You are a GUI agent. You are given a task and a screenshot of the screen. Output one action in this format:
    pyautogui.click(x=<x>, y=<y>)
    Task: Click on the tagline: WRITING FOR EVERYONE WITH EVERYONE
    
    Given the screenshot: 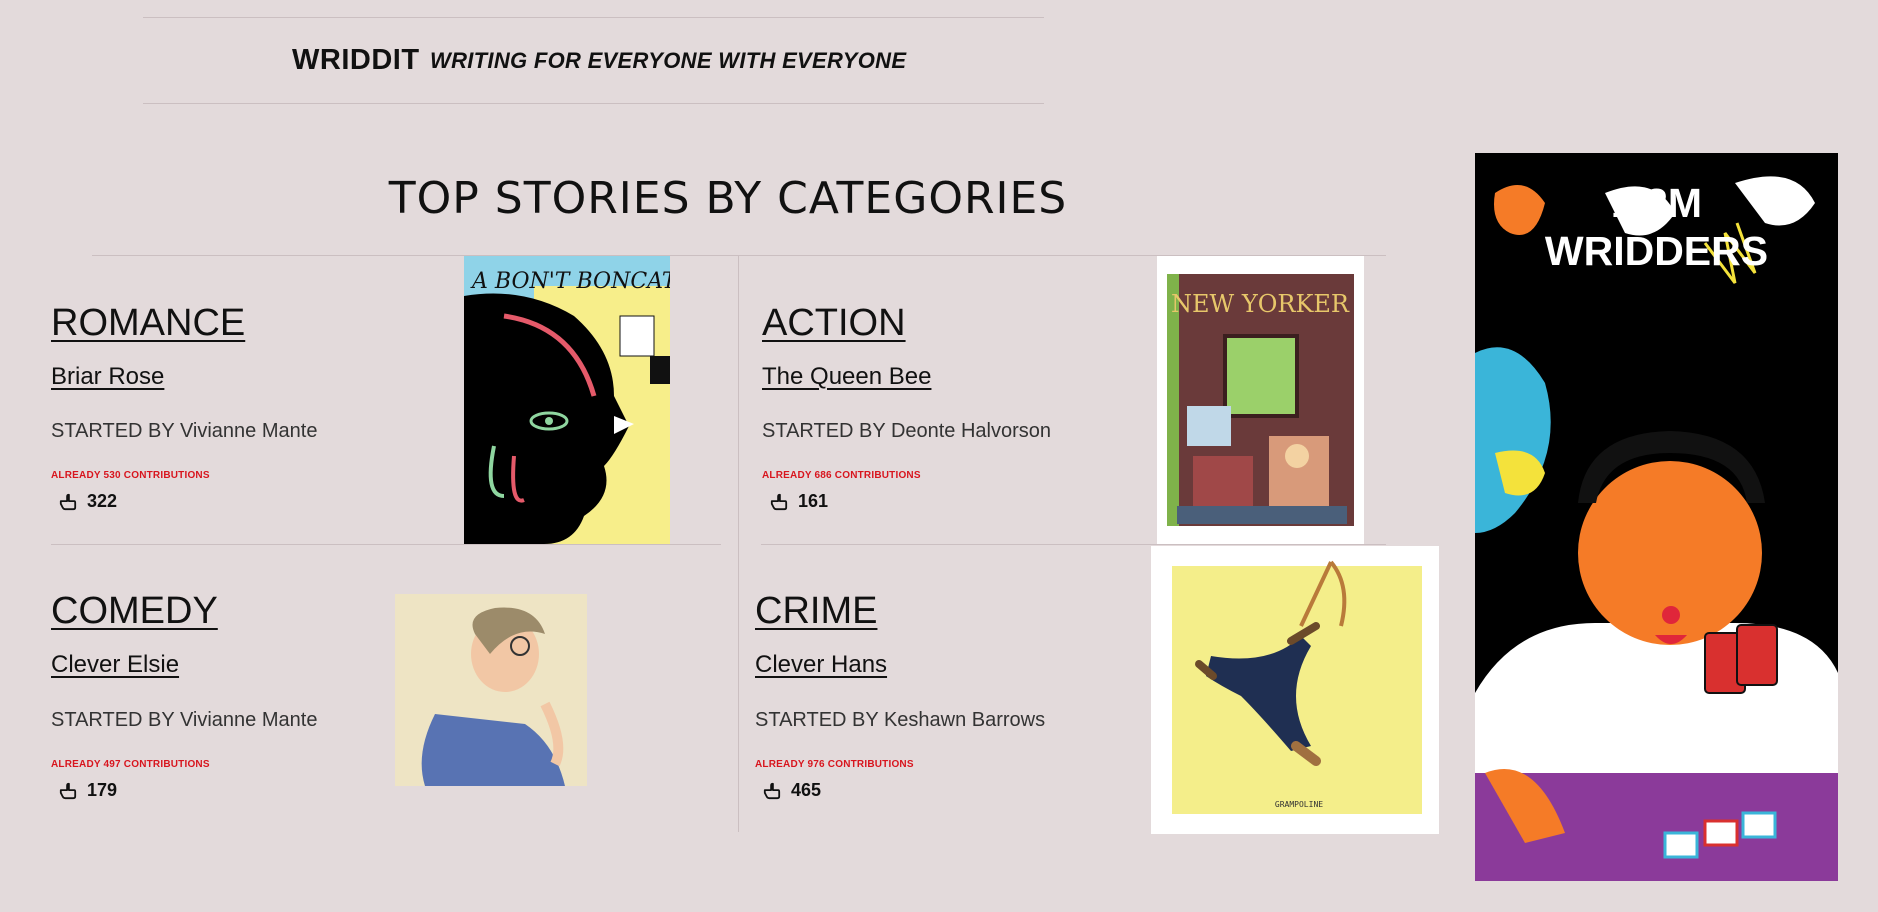 What is the action you would take?
    pyautogui.click(x=668, y=60)
    